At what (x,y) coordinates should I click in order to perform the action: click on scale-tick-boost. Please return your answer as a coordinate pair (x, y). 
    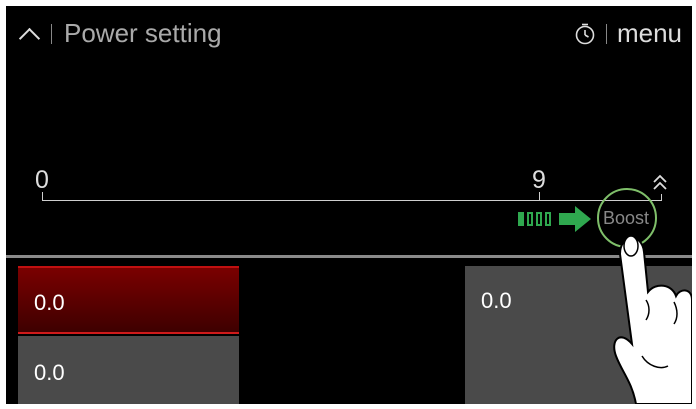
    Looking at the image, I should click on (661, 197).